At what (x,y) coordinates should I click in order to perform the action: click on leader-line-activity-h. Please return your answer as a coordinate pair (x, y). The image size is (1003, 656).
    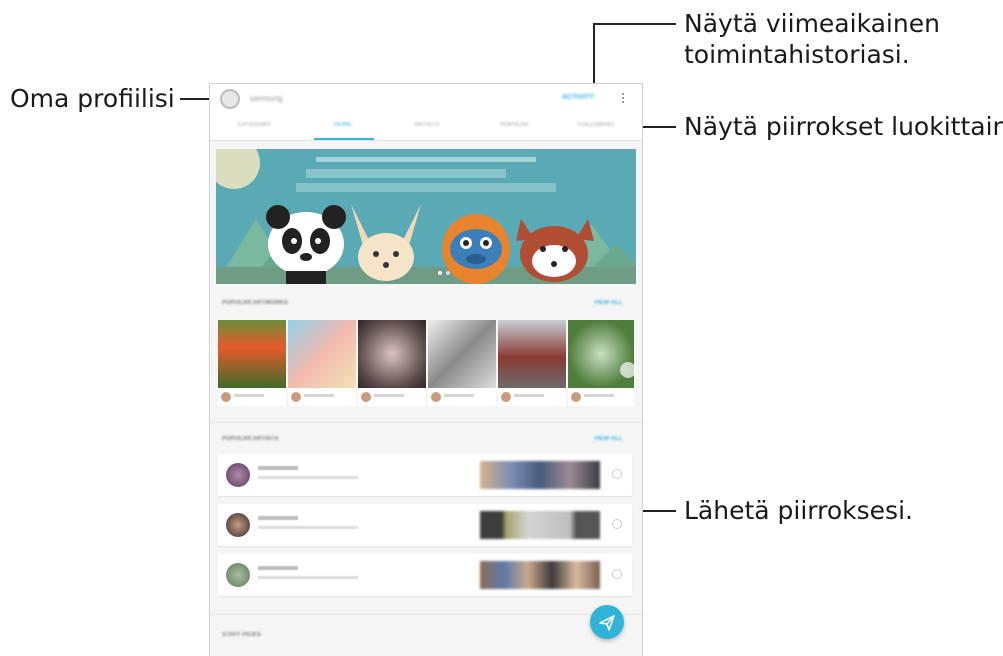
    Looking at the image, I should click on (634, 24).